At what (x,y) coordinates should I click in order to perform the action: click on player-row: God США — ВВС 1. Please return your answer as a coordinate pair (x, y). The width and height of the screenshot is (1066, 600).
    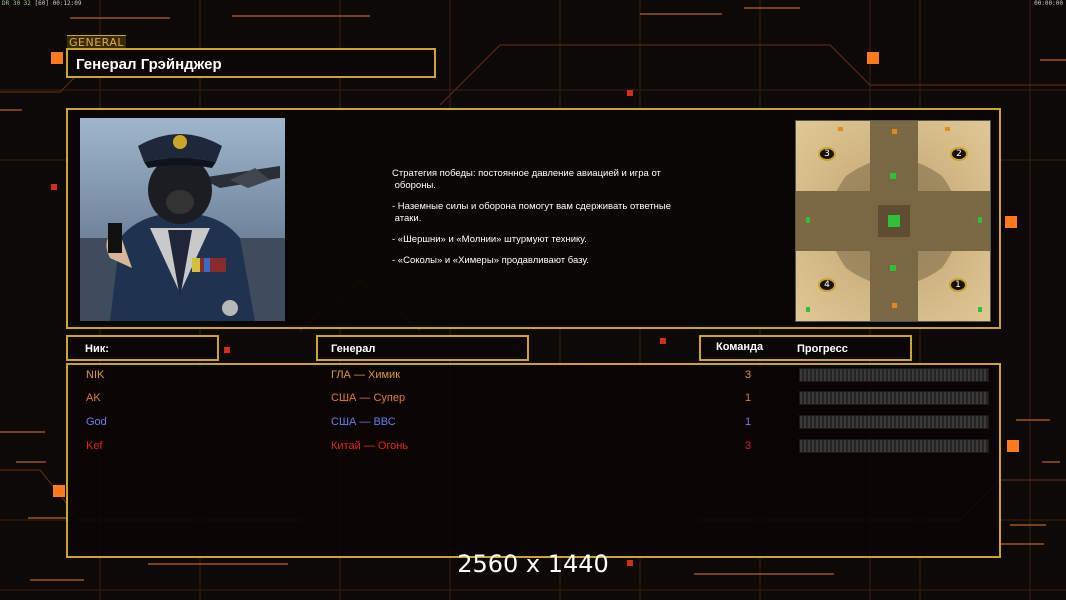
    Looking at the image, I should click on (533, 423).